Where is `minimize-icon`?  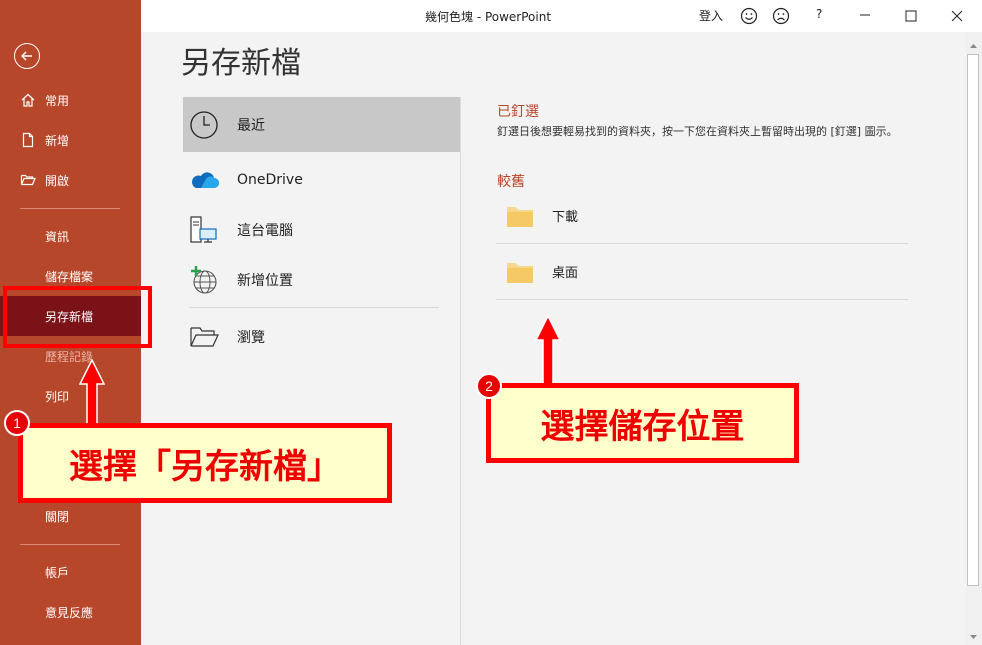 minimize-icon is located at coordinates (865, 16).